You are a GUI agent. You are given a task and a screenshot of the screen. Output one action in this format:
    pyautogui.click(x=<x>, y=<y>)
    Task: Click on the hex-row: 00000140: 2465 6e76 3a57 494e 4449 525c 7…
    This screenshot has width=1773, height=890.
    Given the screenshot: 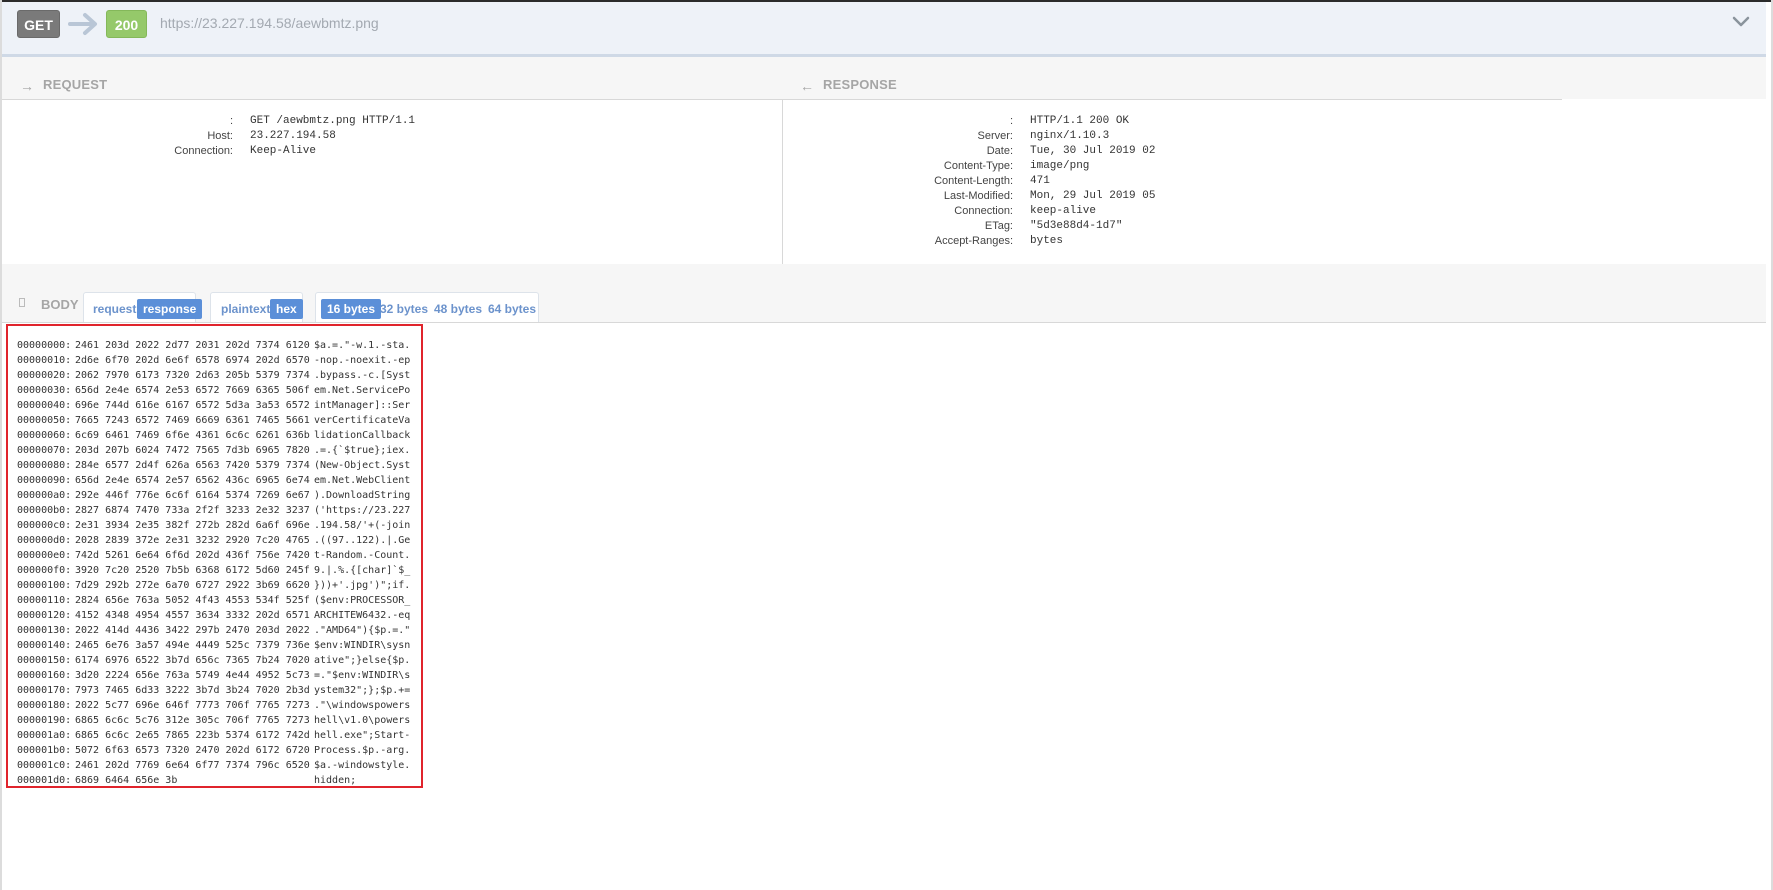 What is the action you would take?
    pyautogui.click(x=213, y=645)
    